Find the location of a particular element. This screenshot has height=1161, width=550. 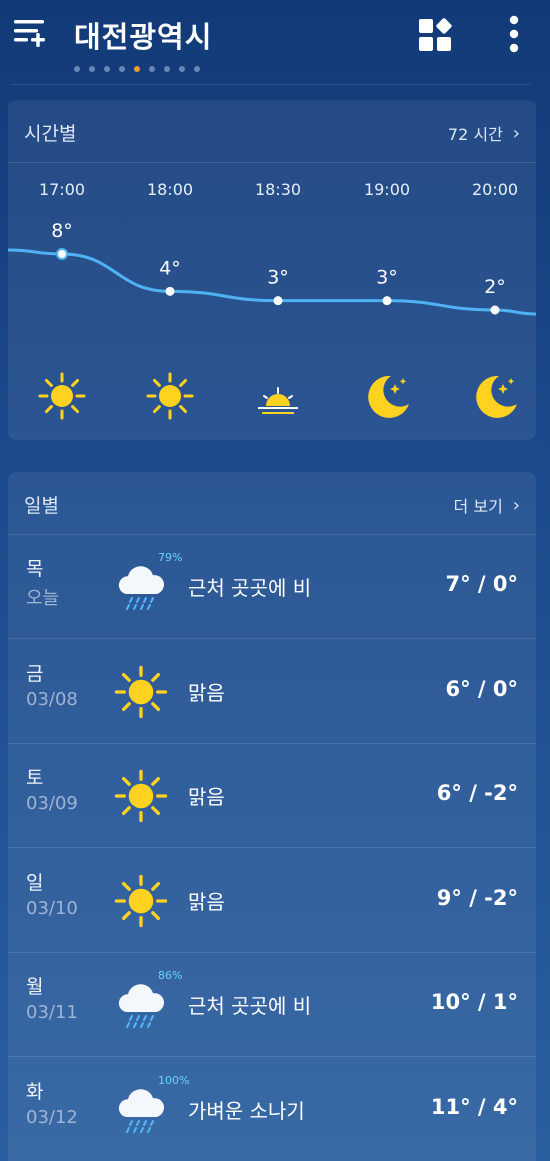

hour-label: 18:30 is located at coordinates (278, 189).